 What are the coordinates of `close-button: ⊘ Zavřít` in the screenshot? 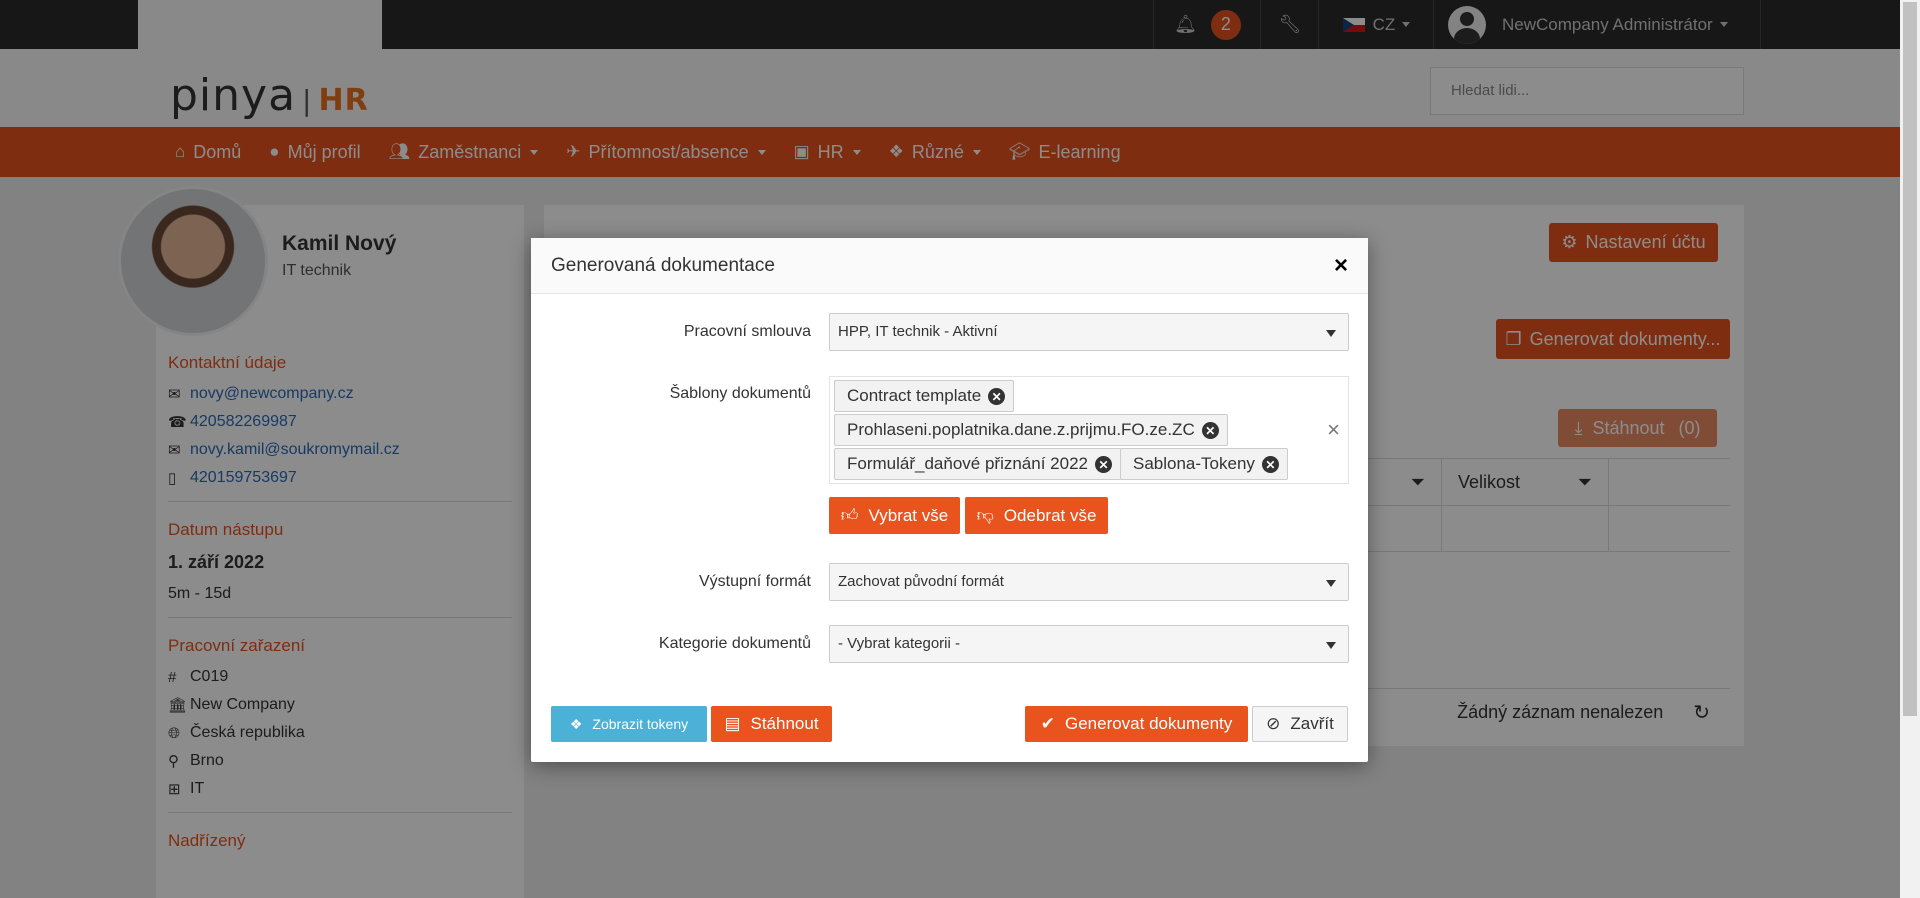 It's located at (1300, 724).